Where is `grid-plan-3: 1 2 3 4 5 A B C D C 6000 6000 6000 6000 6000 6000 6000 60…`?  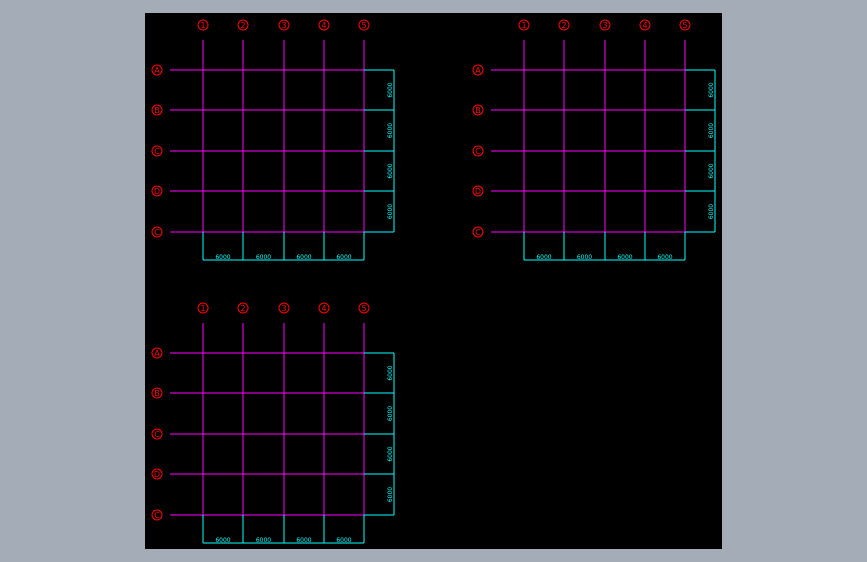
grid-plan-3: 1 2 3 4 5 A B C D C 6000 6000 6000 6000 6000 6000 6000 60… is located at coordinates (273, 423).